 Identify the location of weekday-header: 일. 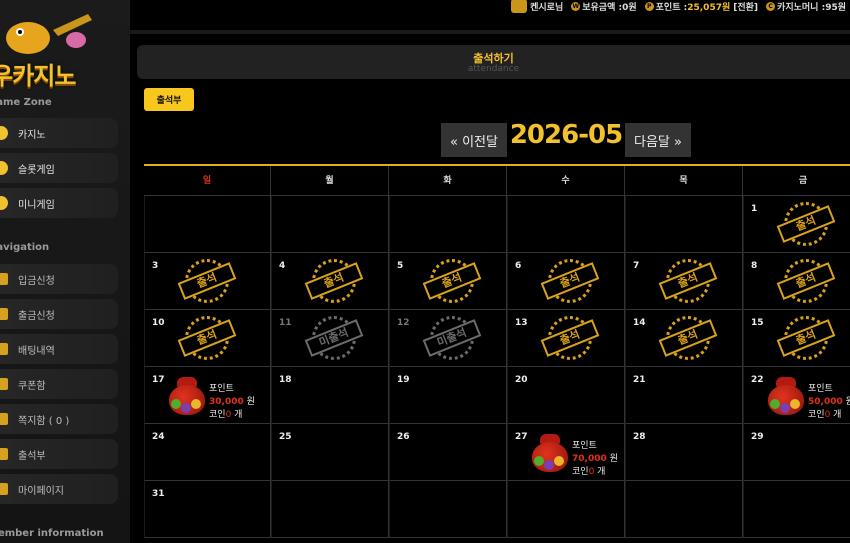
(207, 181).